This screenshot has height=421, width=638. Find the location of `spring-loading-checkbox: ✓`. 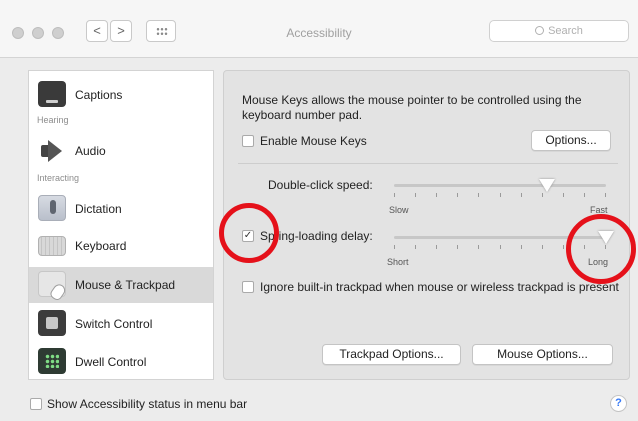

spring-loading-checkbox: ✓ is located at coordinates (248, 236).